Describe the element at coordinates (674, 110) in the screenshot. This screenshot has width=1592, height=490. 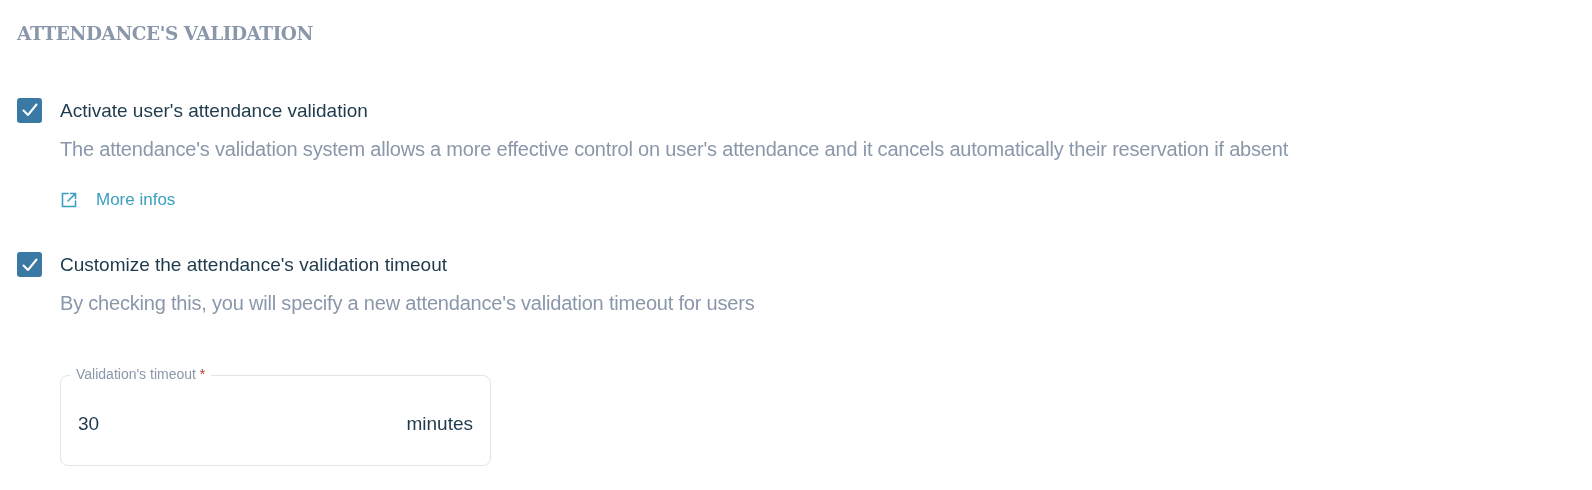
I see `checkbox-label: Activate user's attendance validation` at that location.